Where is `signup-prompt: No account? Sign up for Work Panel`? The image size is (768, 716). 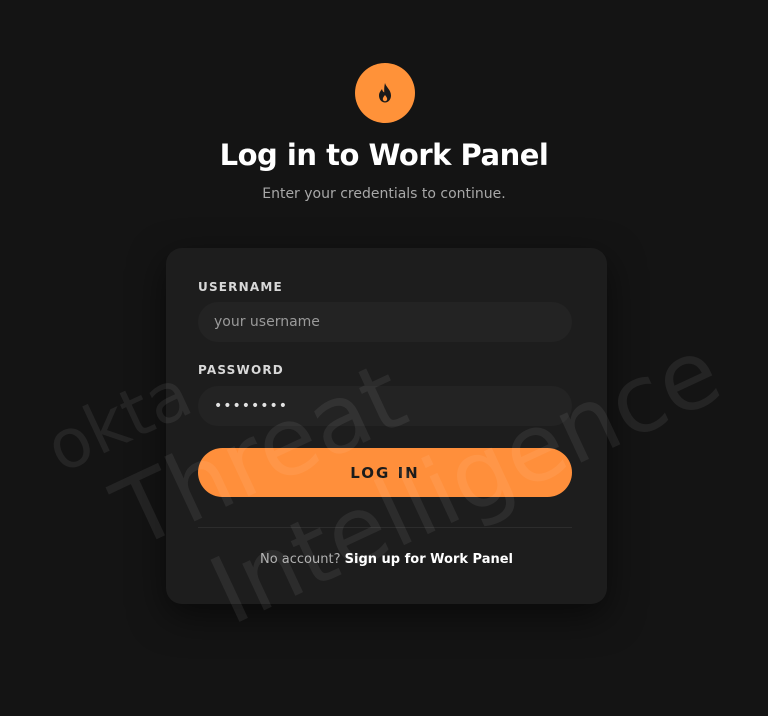
signup-prompt: No account? Sign up for Work Panel is located at coordinates (386, 559).